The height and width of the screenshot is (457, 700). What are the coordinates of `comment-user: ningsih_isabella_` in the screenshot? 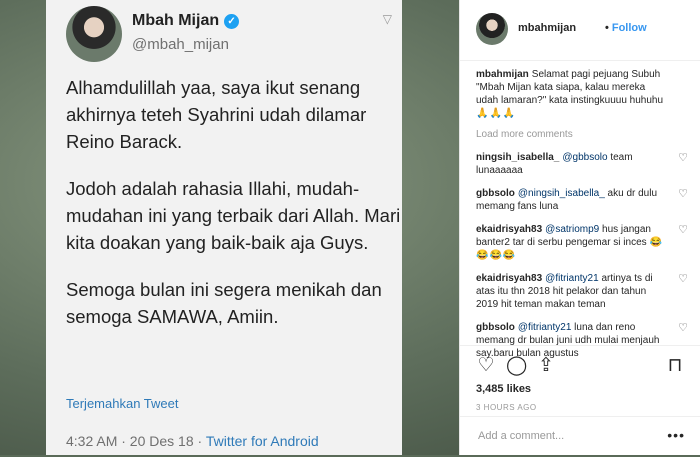 It's located at (517, 157).